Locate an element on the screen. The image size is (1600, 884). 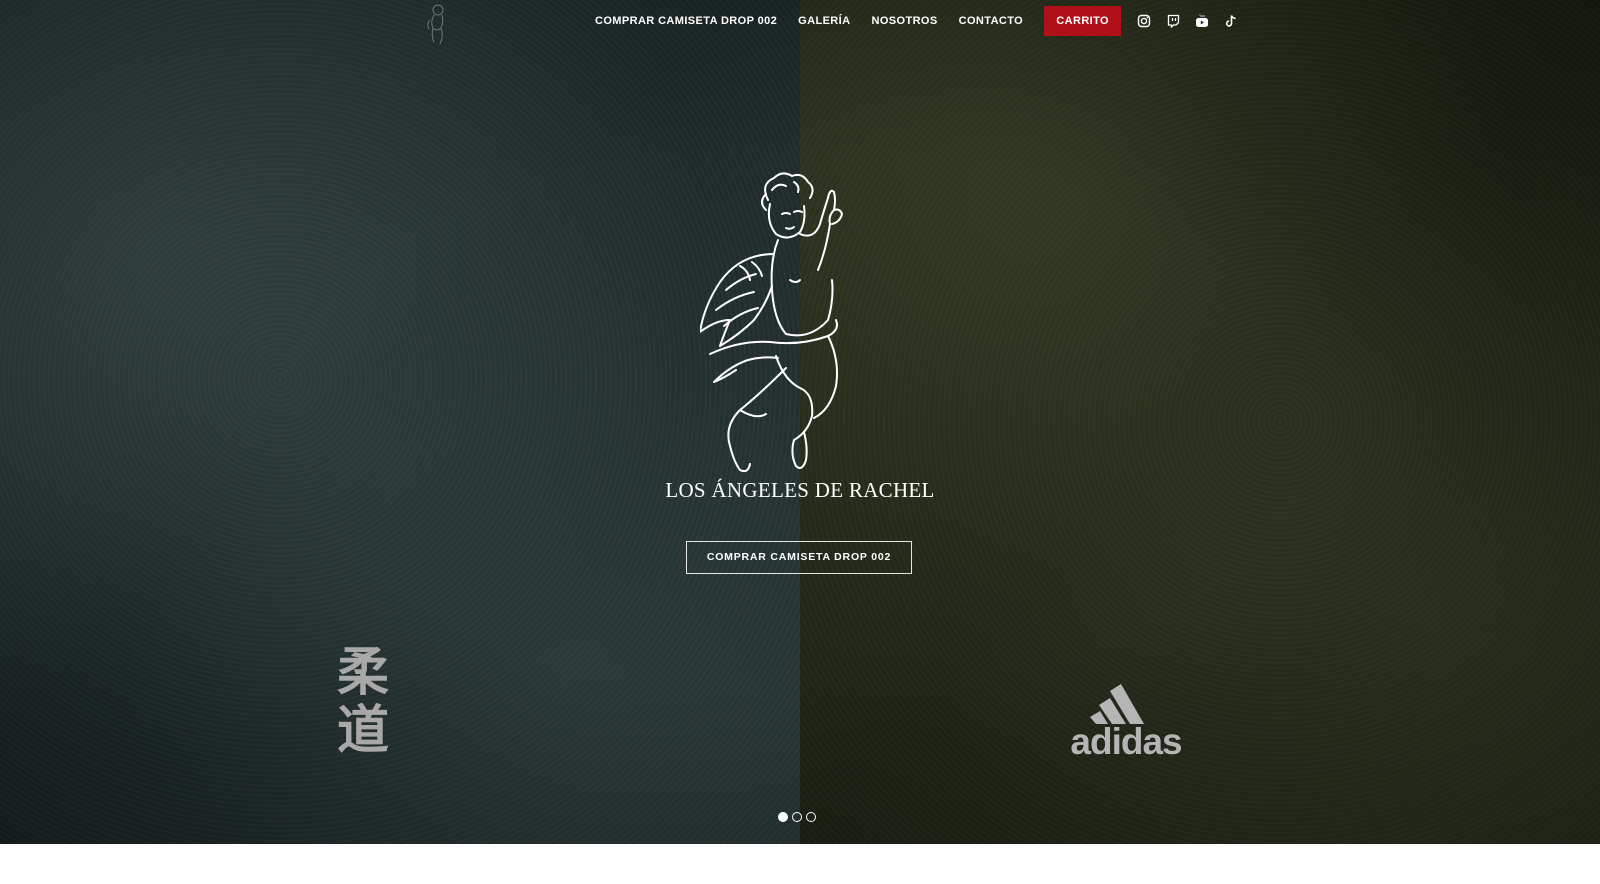
angel-illustration is located at coordinates (771, 322).